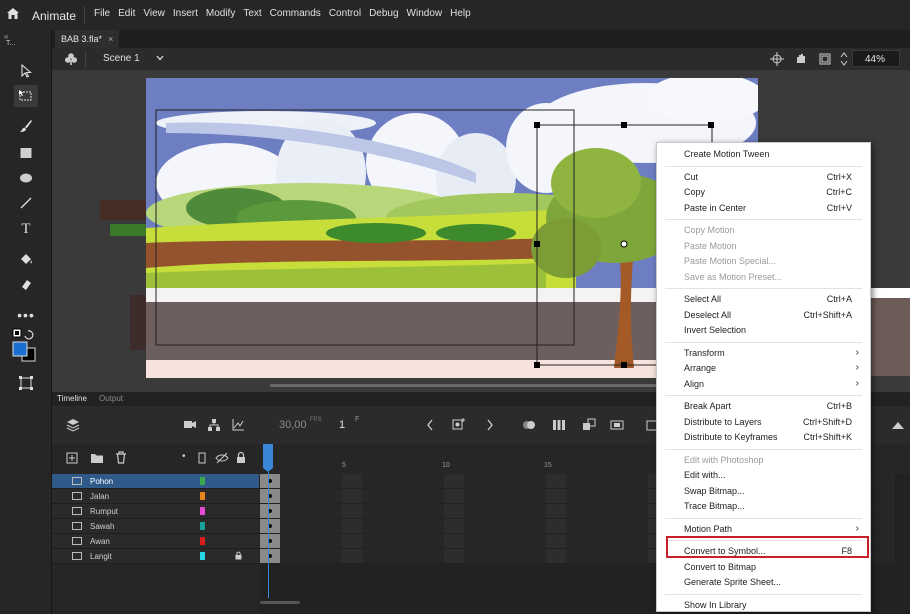  Describe the element at coordinates (777, 567) in the screenshot. I see `menu-item-convert-to-bitmap: Convert to Bitmap` at that location.